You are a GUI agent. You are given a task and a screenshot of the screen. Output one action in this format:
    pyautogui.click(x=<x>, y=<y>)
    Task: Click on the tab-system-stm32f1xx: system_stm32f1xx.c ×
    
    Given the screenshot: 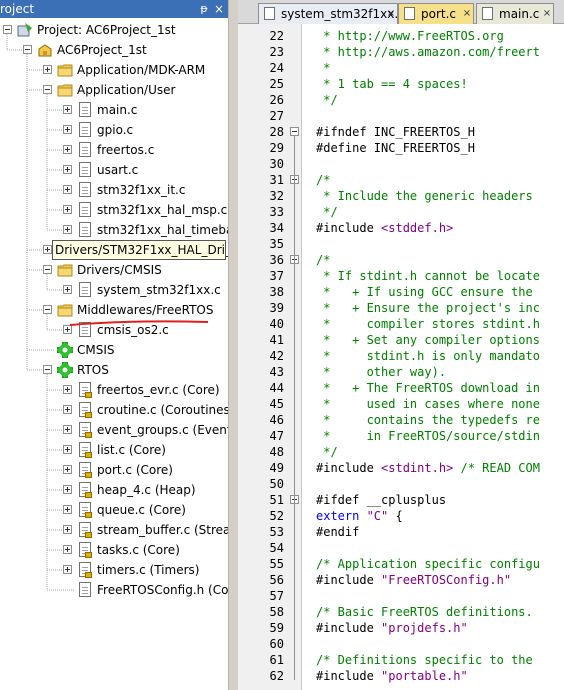 What is the action you would take?
    pyautogui.click(x=331, y=13)
    